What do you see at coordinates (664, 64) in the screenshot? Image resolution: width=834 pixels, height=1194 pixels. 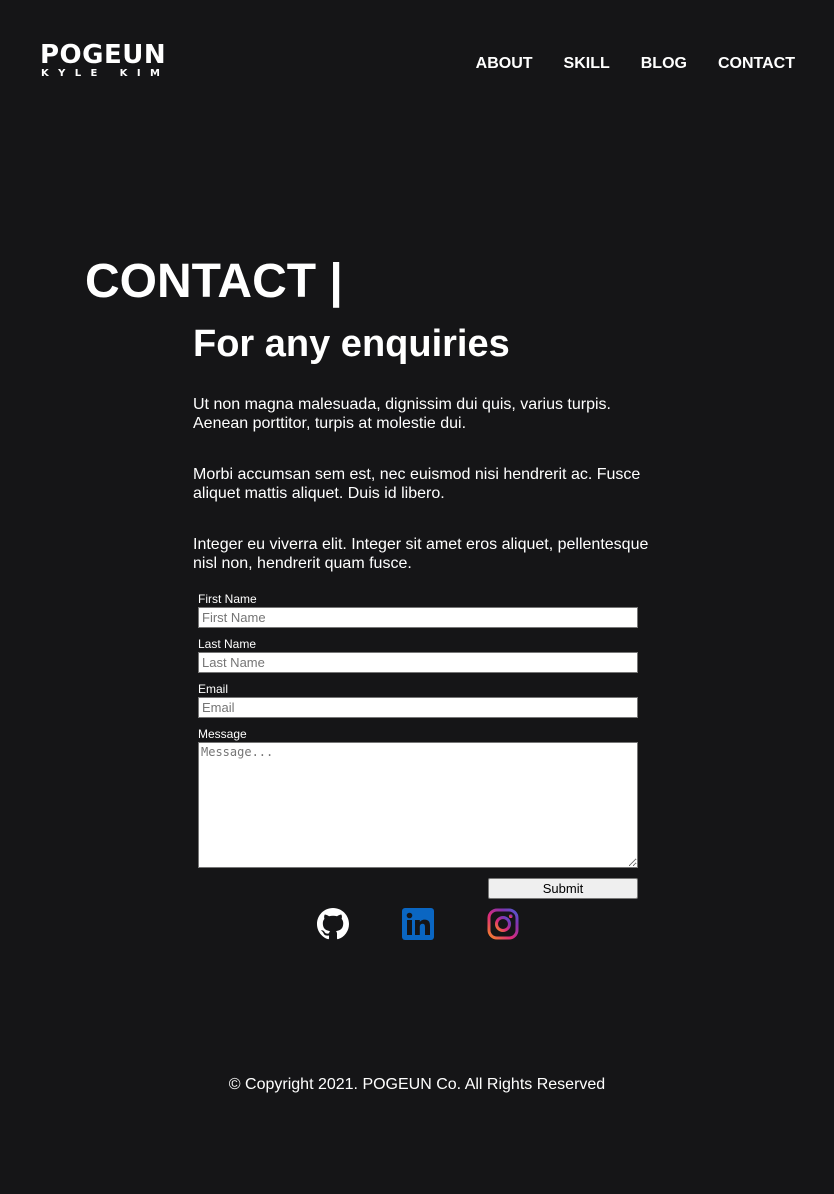 I see `nav-item-blog: BLOG` at bounding box center [664, 64].